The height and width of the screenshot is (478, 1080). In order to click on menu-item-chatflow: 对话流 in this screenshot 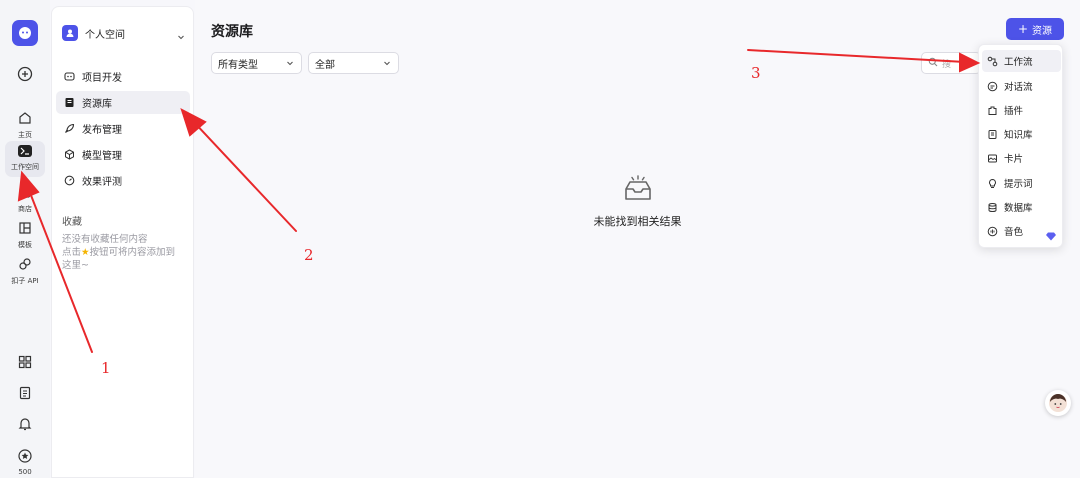, I will do `click(1021, 86)`.